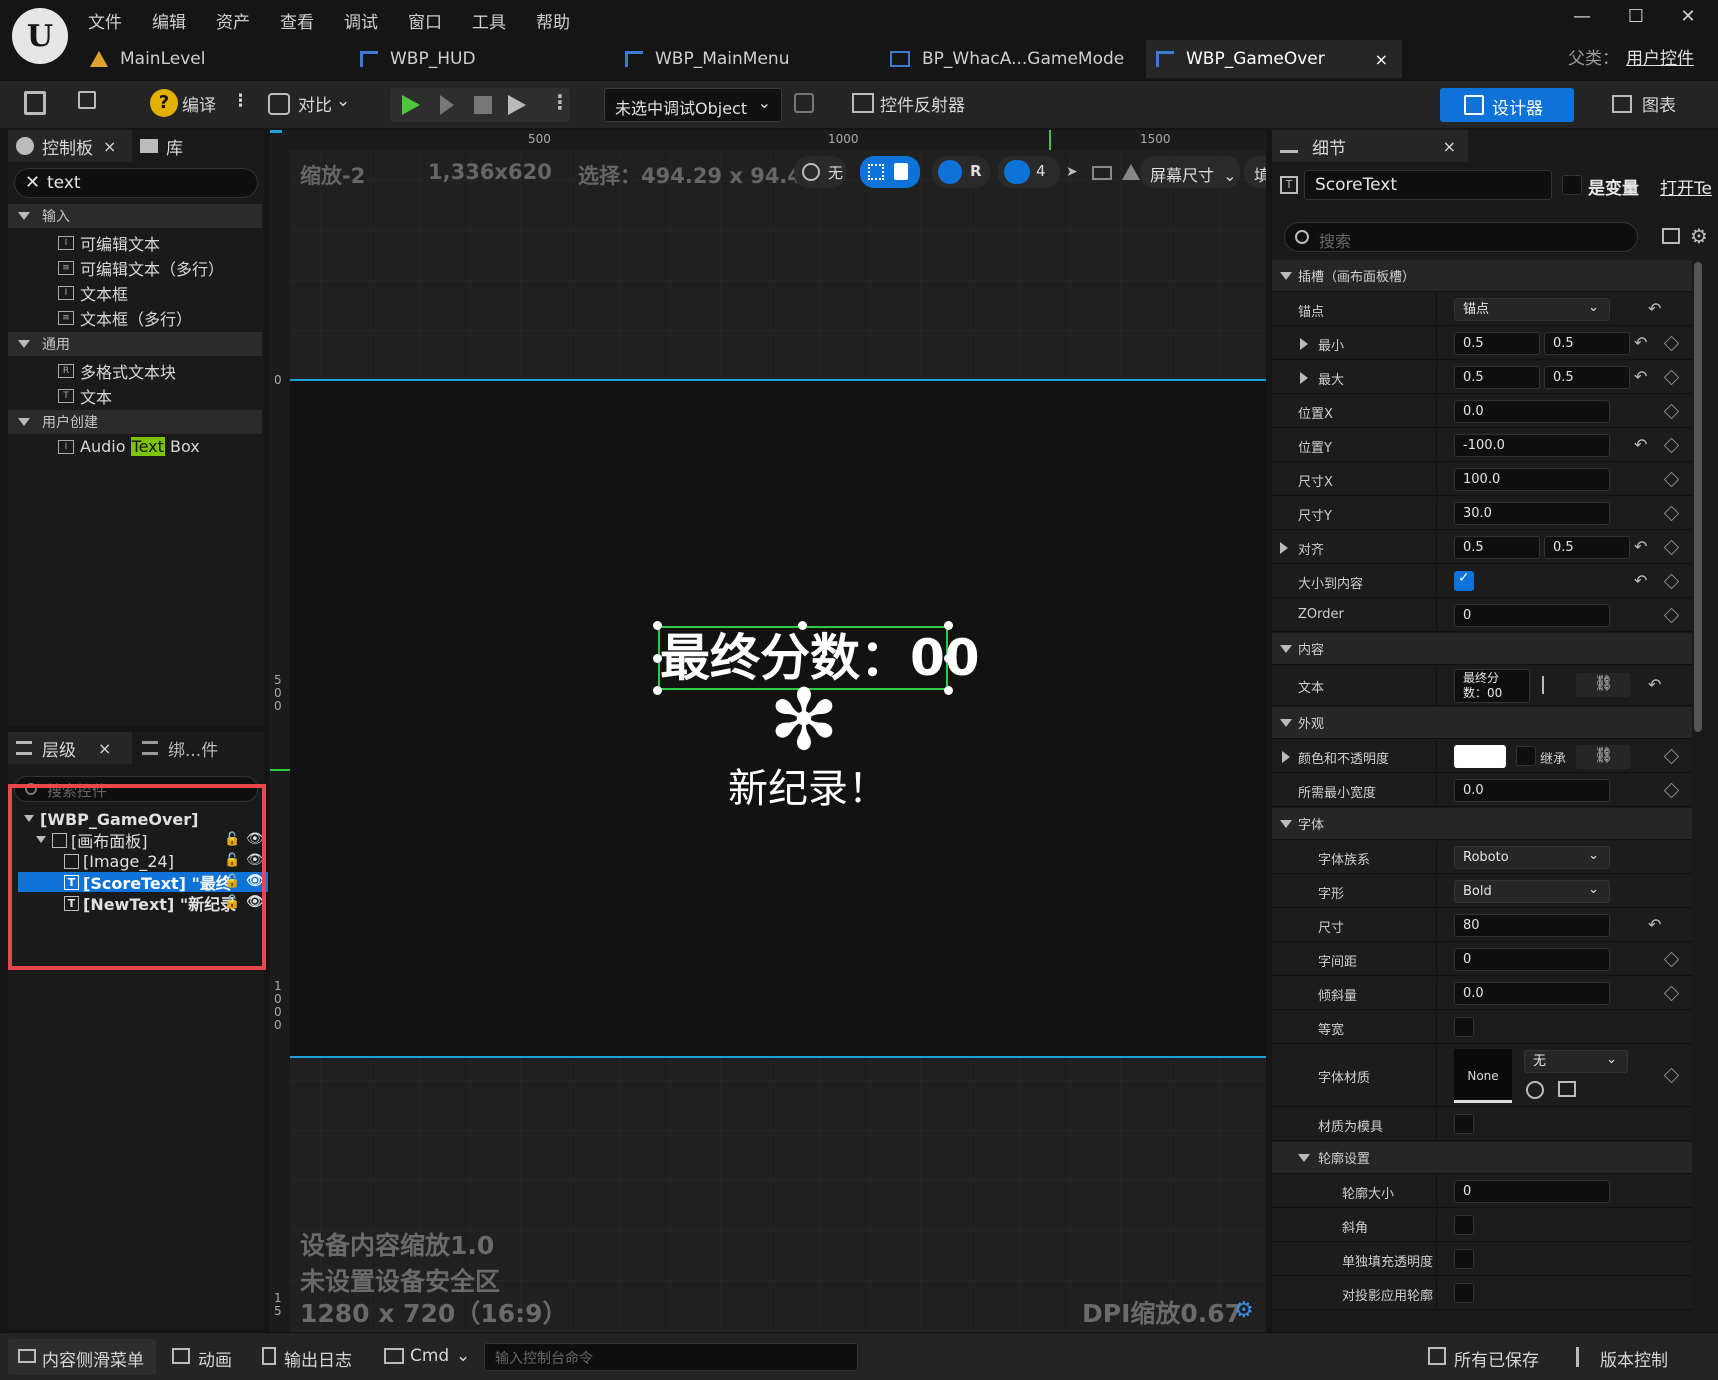 This screenshot has height=1380, width=1718. Describe the element at coordinates (1698, 497) in the screenshot. I see `details-scrollbar` at that location.